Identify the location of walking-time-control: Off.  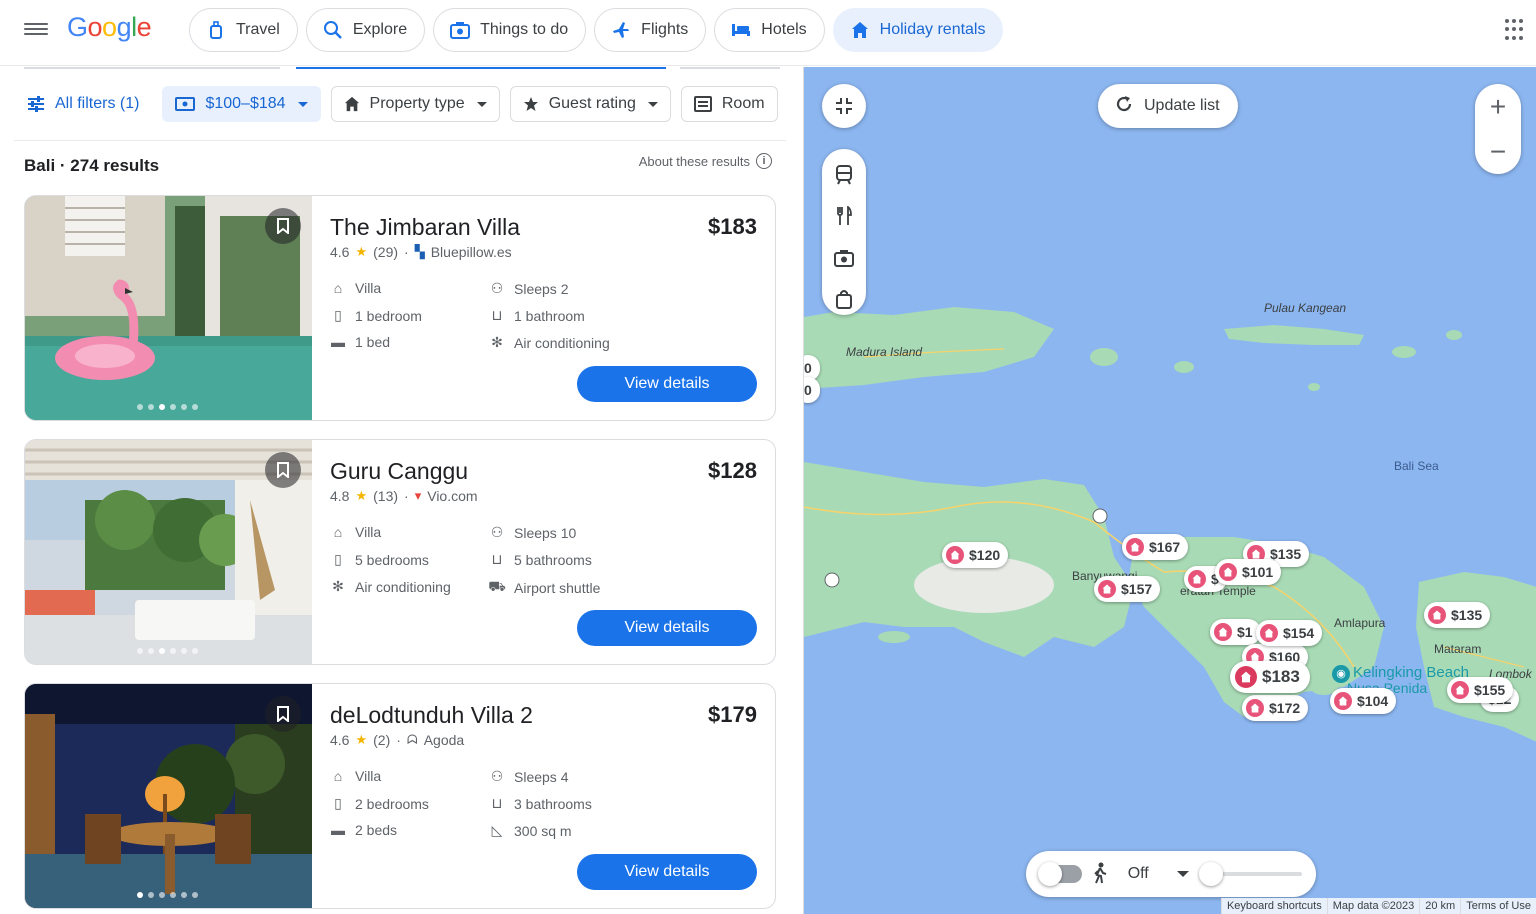
(1171, 874).